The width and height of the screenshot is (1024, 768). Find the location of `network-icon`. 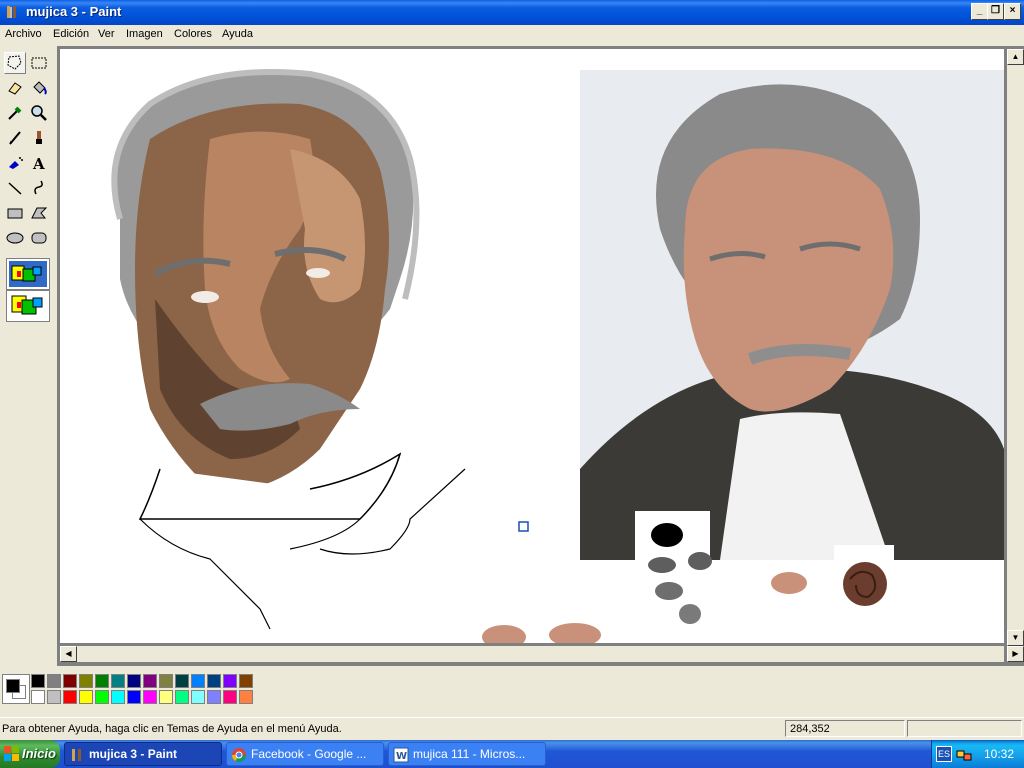

network-icon is located at coordinates (964, 754).